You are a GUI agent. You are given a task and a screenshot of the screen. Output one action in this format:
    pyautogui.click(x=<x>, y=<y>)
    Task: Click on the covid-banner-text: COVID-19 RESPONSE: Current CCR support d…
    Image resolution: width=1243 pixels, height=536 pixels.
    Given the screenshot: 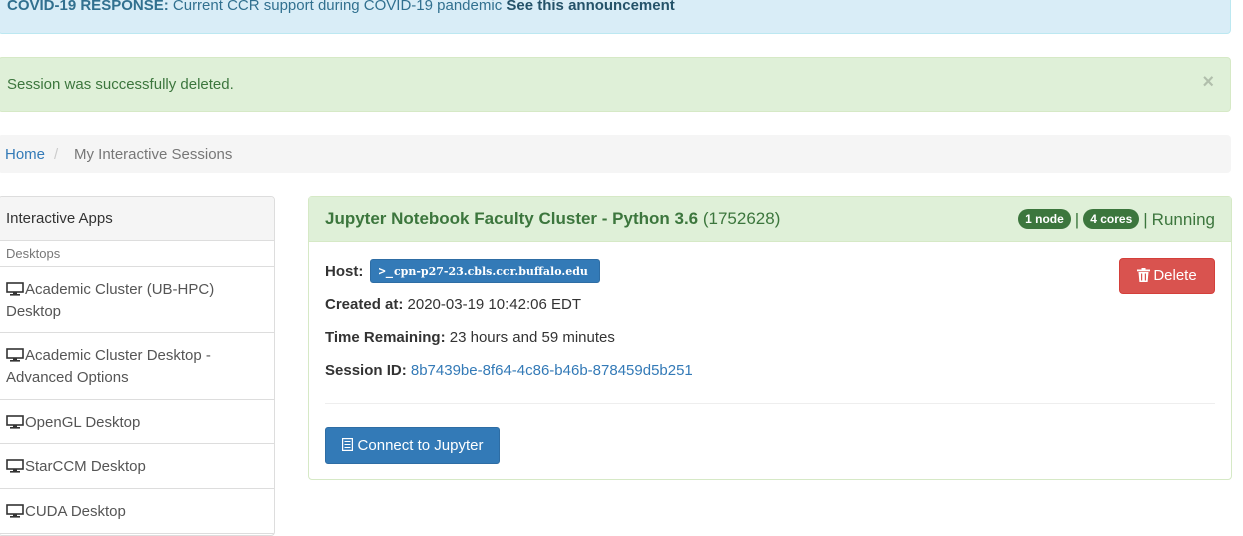 What is the action you would take?
    pyautogui.click(x=341, y=7)
    